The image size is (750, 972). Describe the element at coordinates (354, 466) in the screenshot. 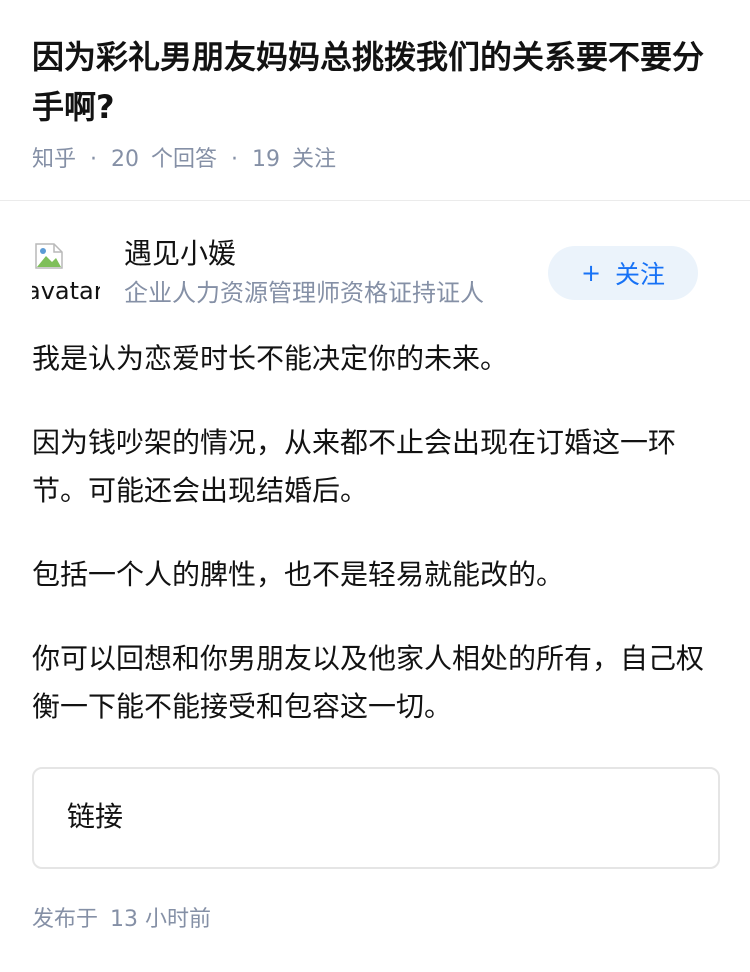

I see `answer-paragraph: 因为钱吵架的情况，从来都不止会出现在订婚这一环节。可能还会出现结婚后。` at that location.